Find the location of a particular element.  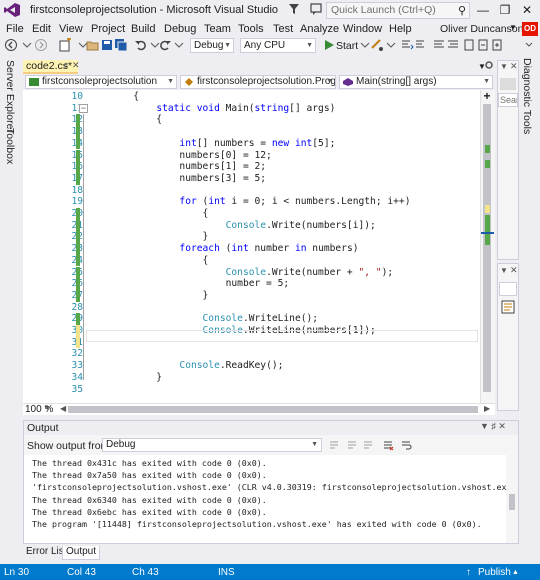

code-line: static void Main(string[] args) is located at coordinates (211, 109).